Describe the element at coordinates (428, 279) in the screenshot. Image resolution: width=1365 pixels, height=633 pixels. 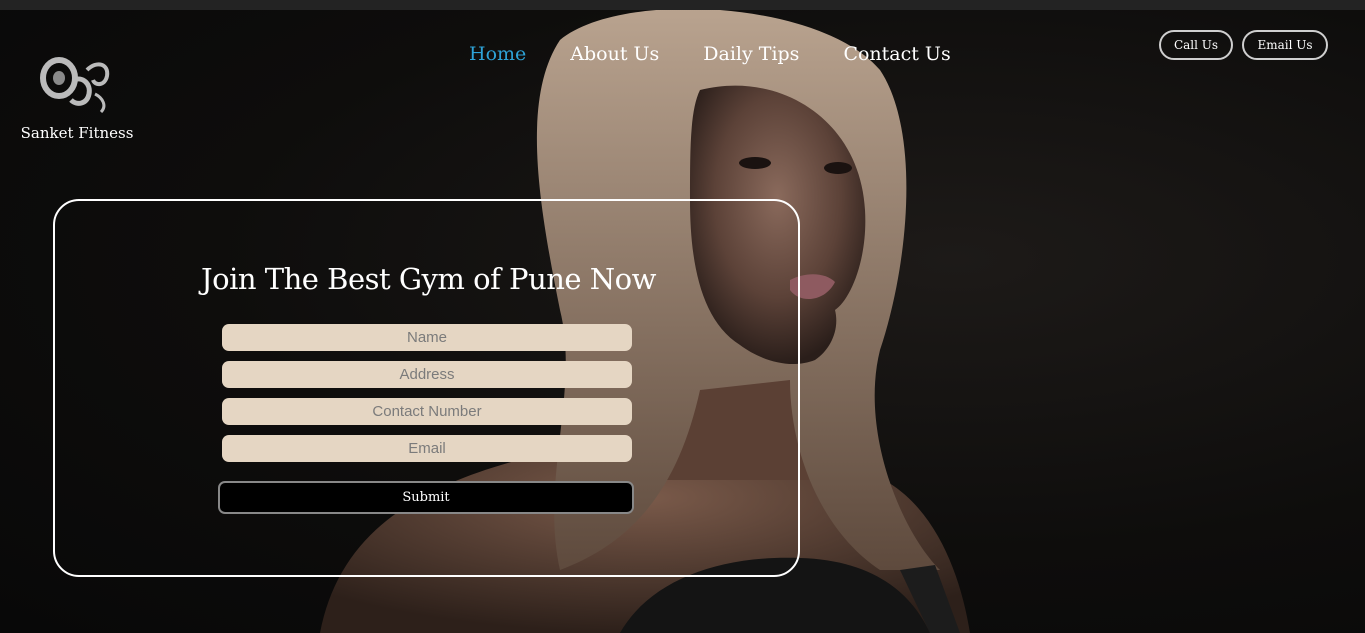
I see `form-title: Join The Best Gym of Pune Now` at that location.